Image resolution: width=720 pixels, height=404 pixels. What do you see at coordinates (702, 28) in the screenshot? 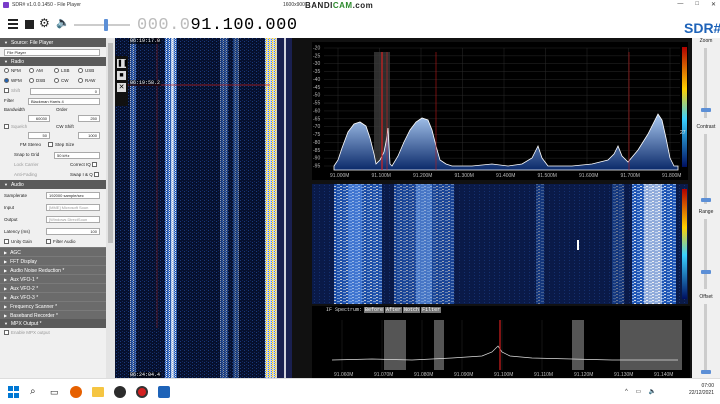
I see `sdr-logo: SDR#` at bounding box center [702, 28].